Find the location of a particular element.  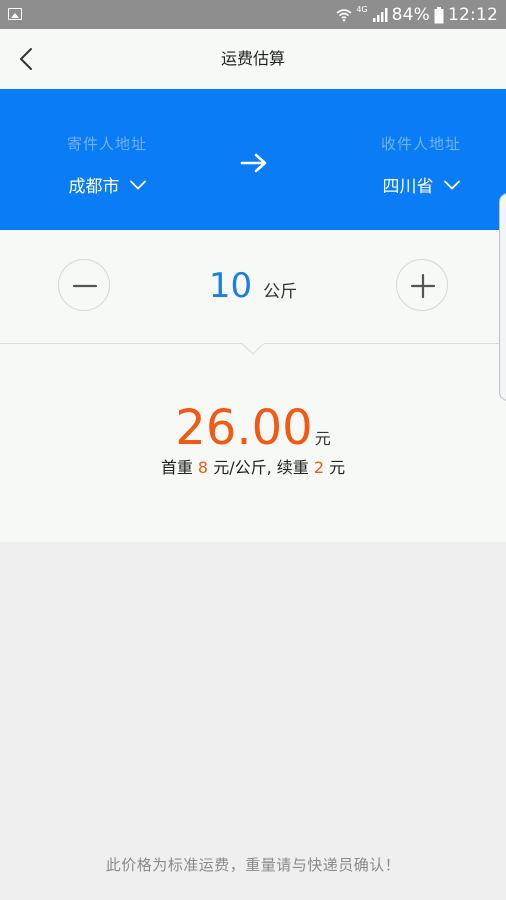

battery-icon is located at coordinates (439, 15).